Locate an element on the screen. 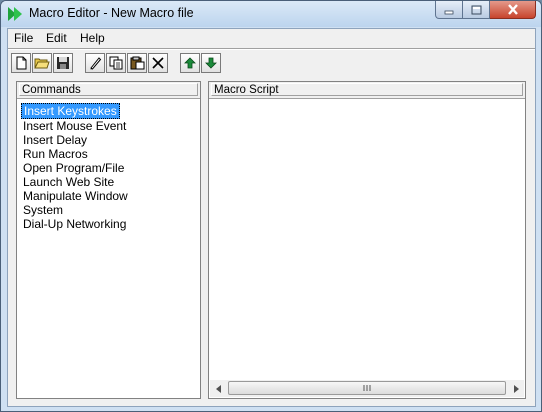  title-bar: Macro Editor - New Macro file is located at coordinates (271, 14).